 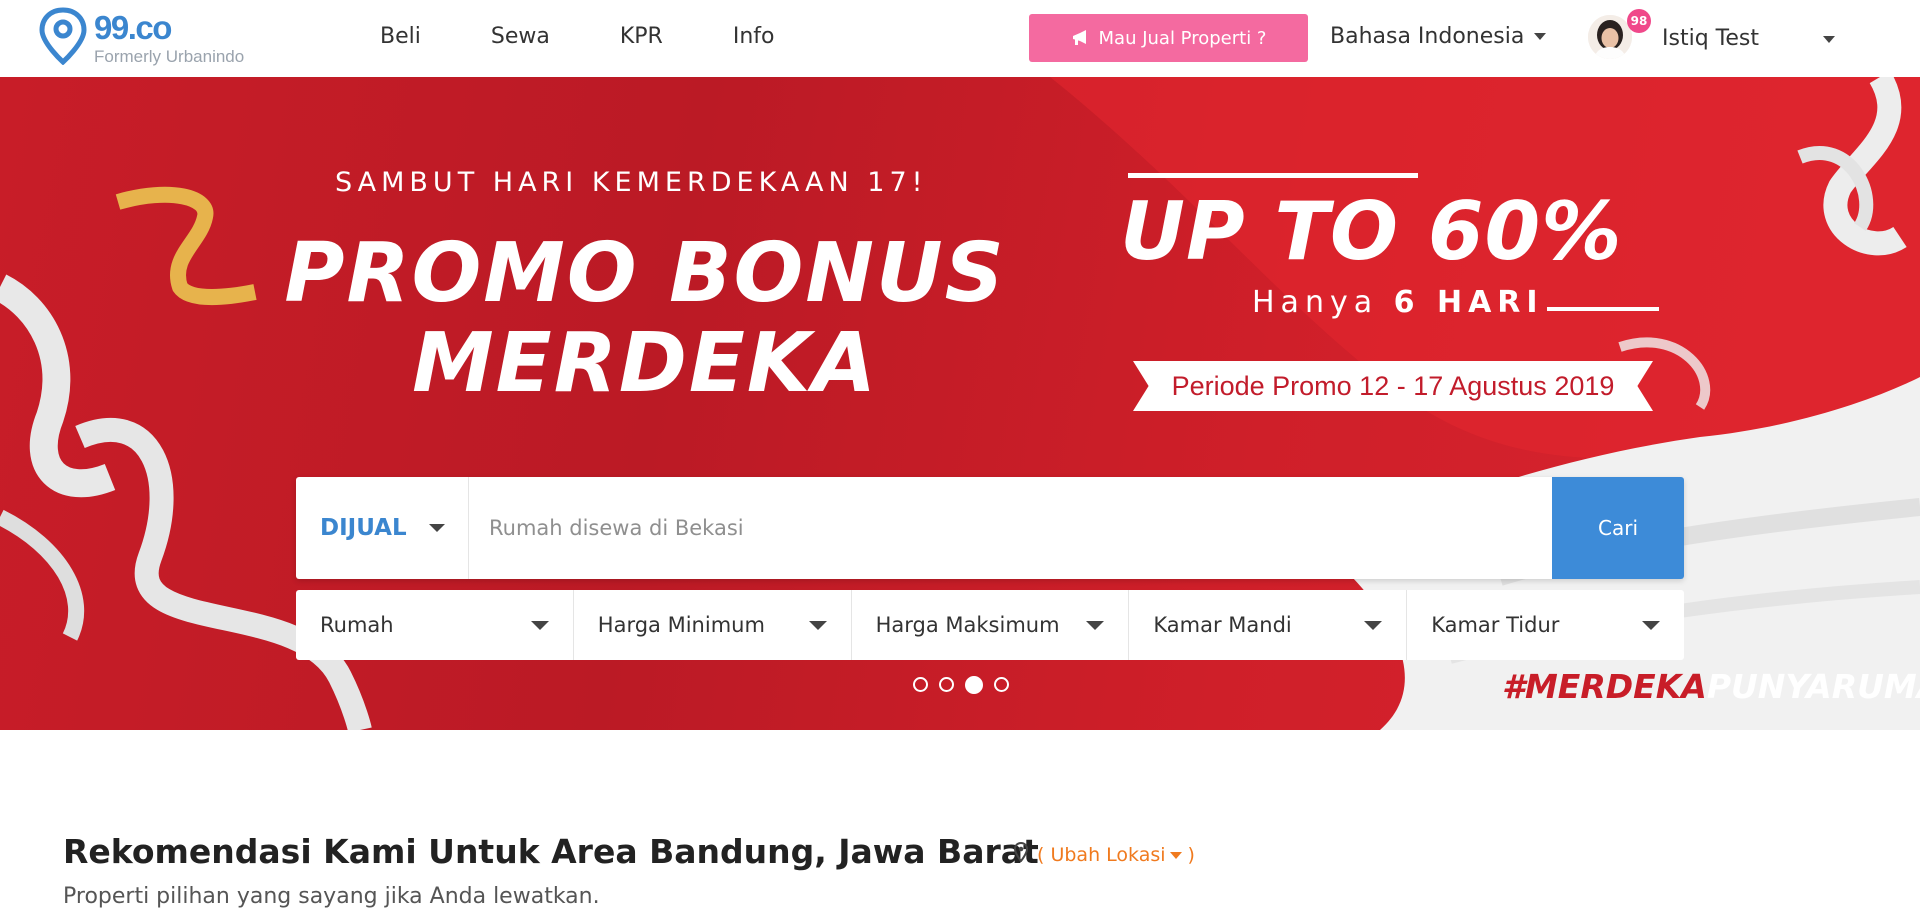 I want to click on user-name: Istiq Test, so click(x=1710, y=38).